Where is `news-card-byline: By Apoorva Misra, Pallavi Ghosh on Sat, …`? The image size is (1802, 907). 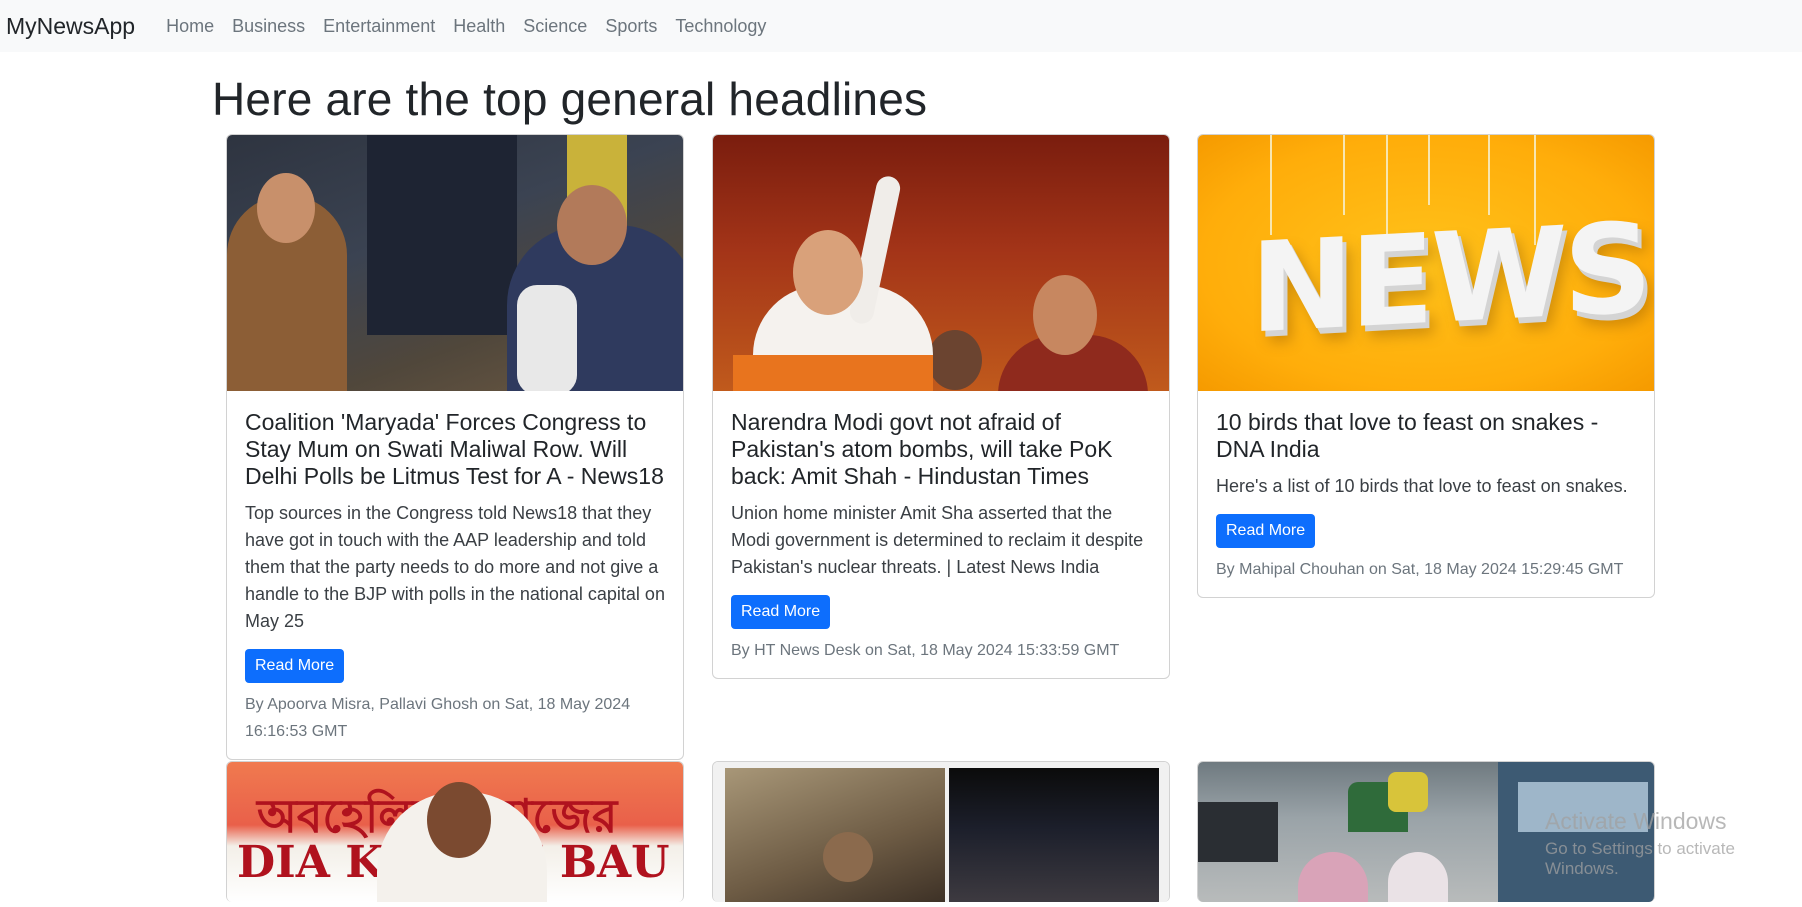 news-card-byline: By Apoorva Misra, Pallavi Ghosh on Sat, … is located at coordinates (438, 718).